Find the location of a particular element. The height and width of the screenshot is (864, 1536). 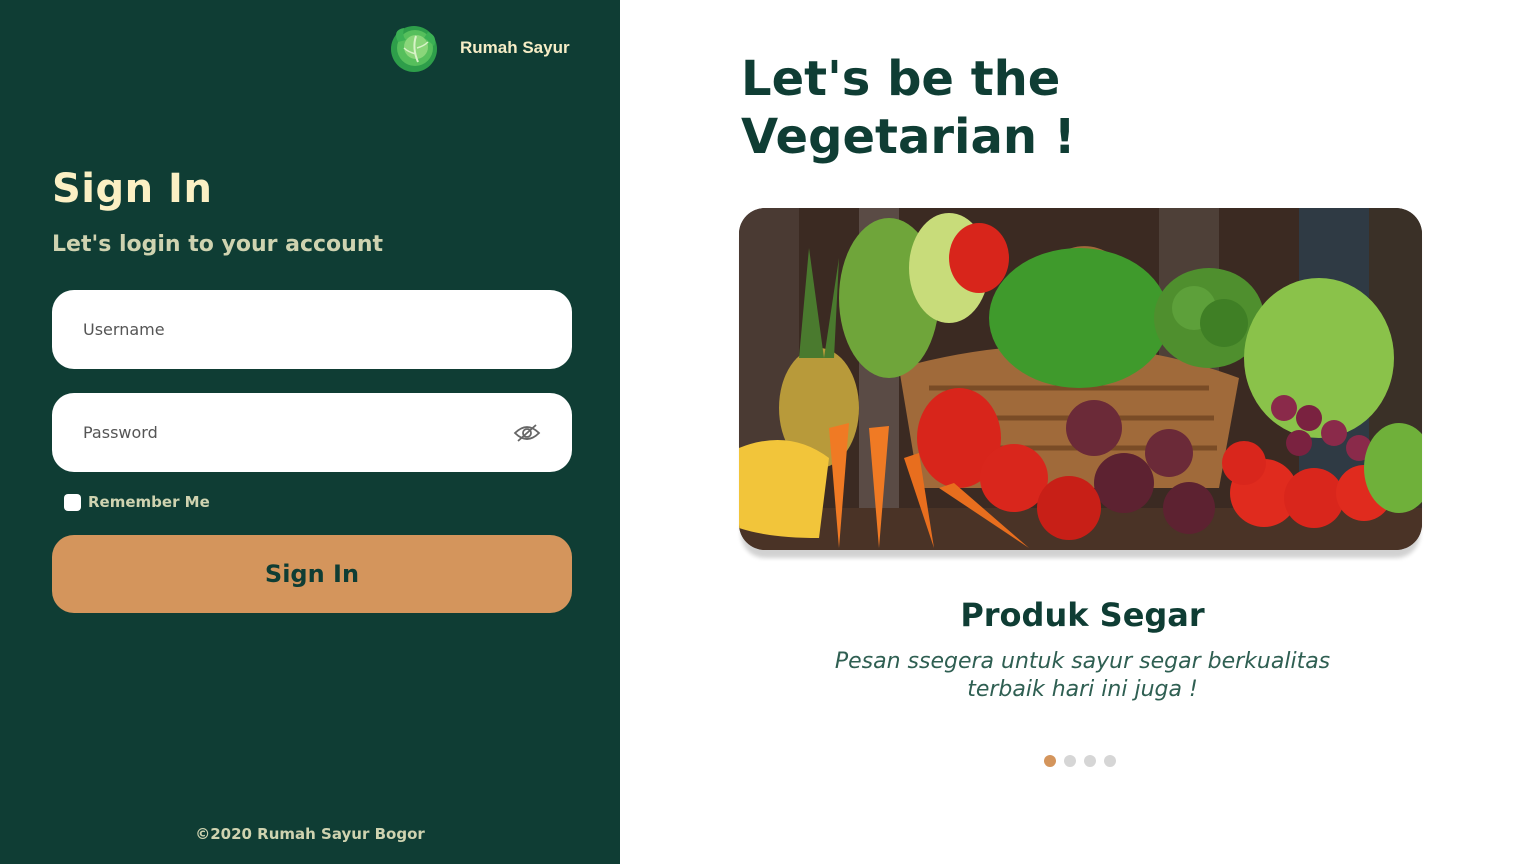

copyright-footer: ©2020 Rumah Sayur Bogor is located at coordinates (310, 834).